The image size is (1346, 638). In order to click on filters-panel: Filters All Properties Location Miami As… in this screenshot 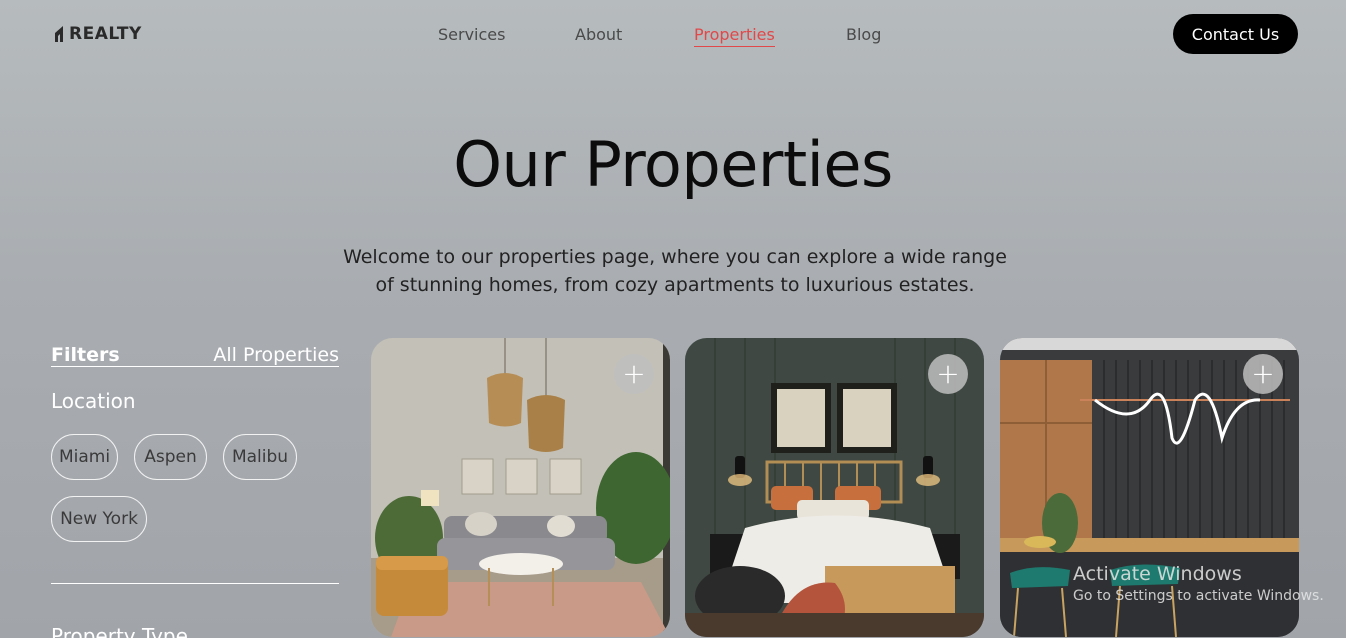, I will do `click(195, 441)`.